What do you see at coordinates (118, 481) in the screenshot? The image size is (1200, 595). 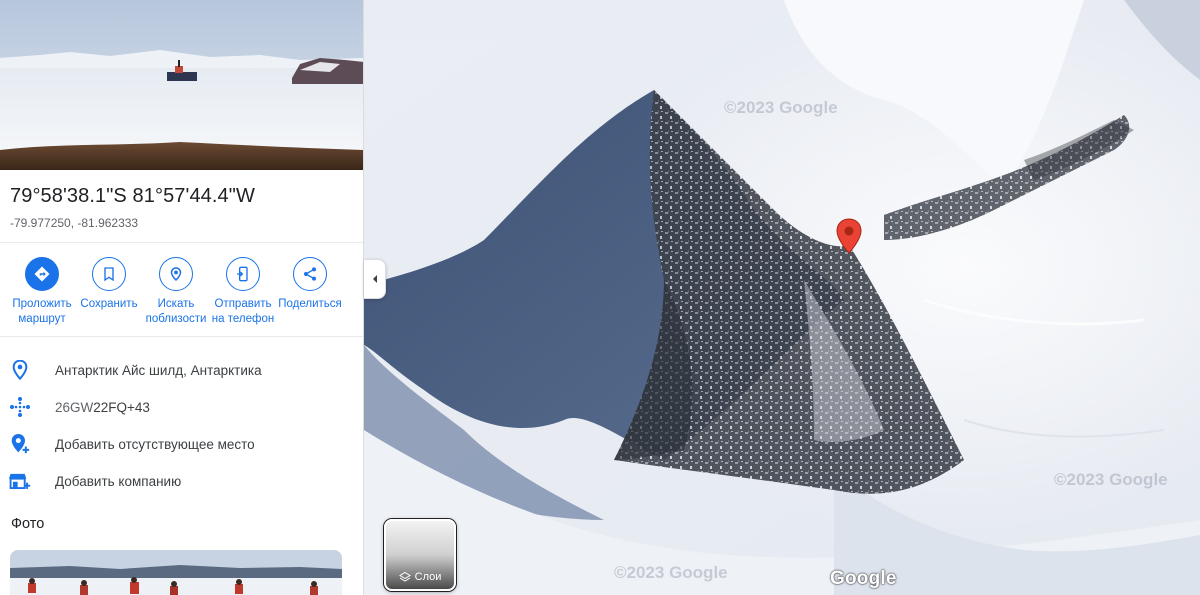 I see `add-business-text: Добавить компанию` at bounding box center [118, 481].